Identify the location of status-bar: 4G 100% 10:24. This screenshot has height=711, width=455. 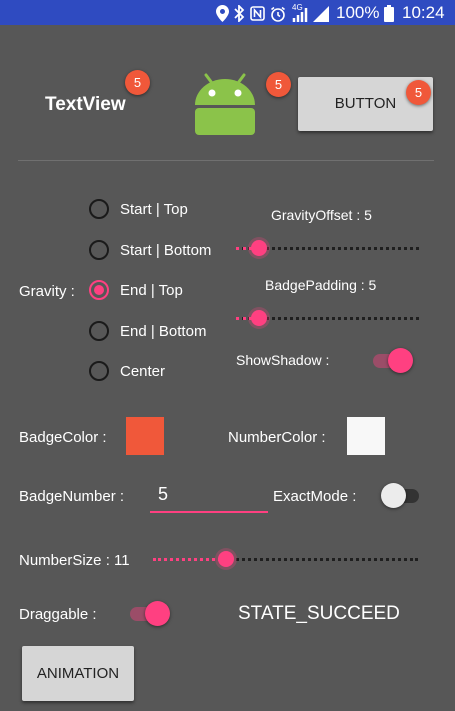
(227, 12).